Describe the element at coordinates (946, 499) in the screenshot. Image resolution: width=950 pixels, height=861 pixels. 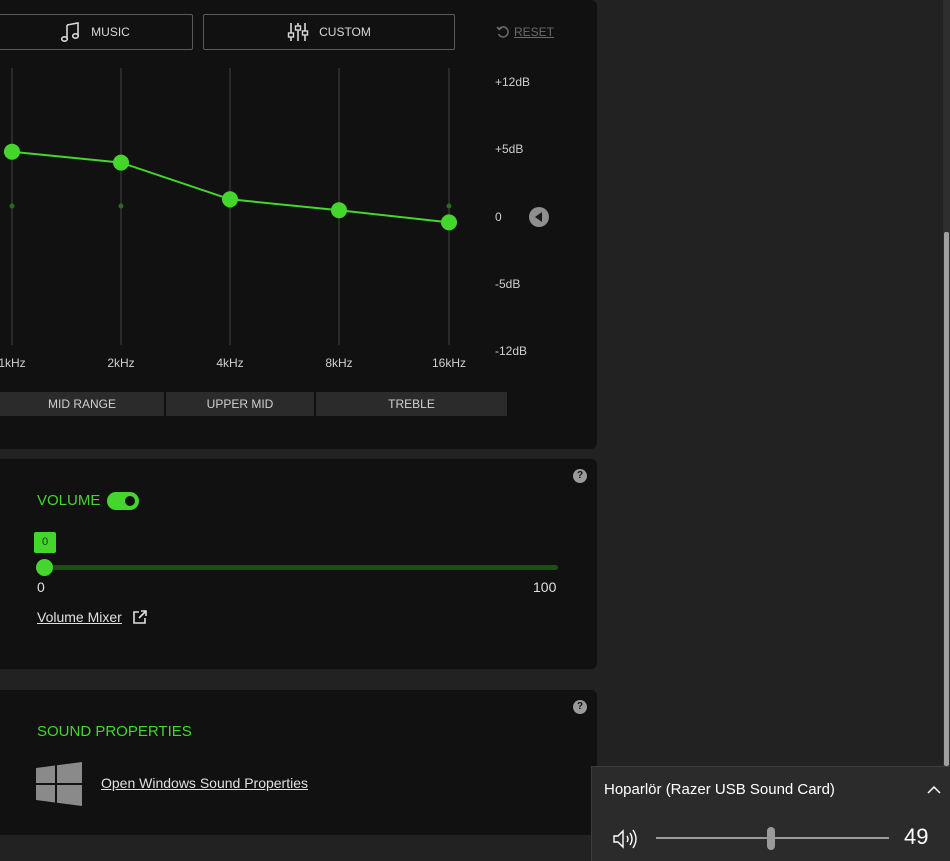
I see `scrollbar-thumb` at that location.